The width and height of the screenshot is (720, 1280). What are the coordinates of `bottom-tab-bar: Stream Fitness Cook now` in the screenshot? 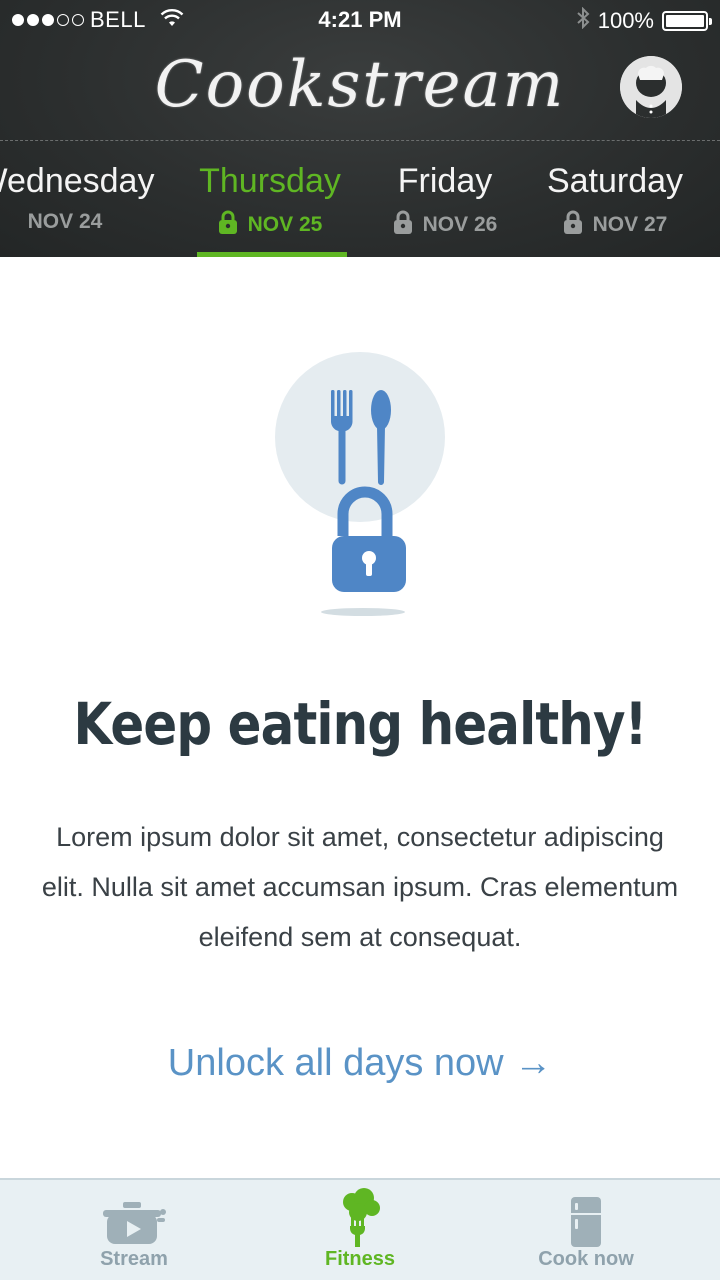 It's located at (360, 1229).